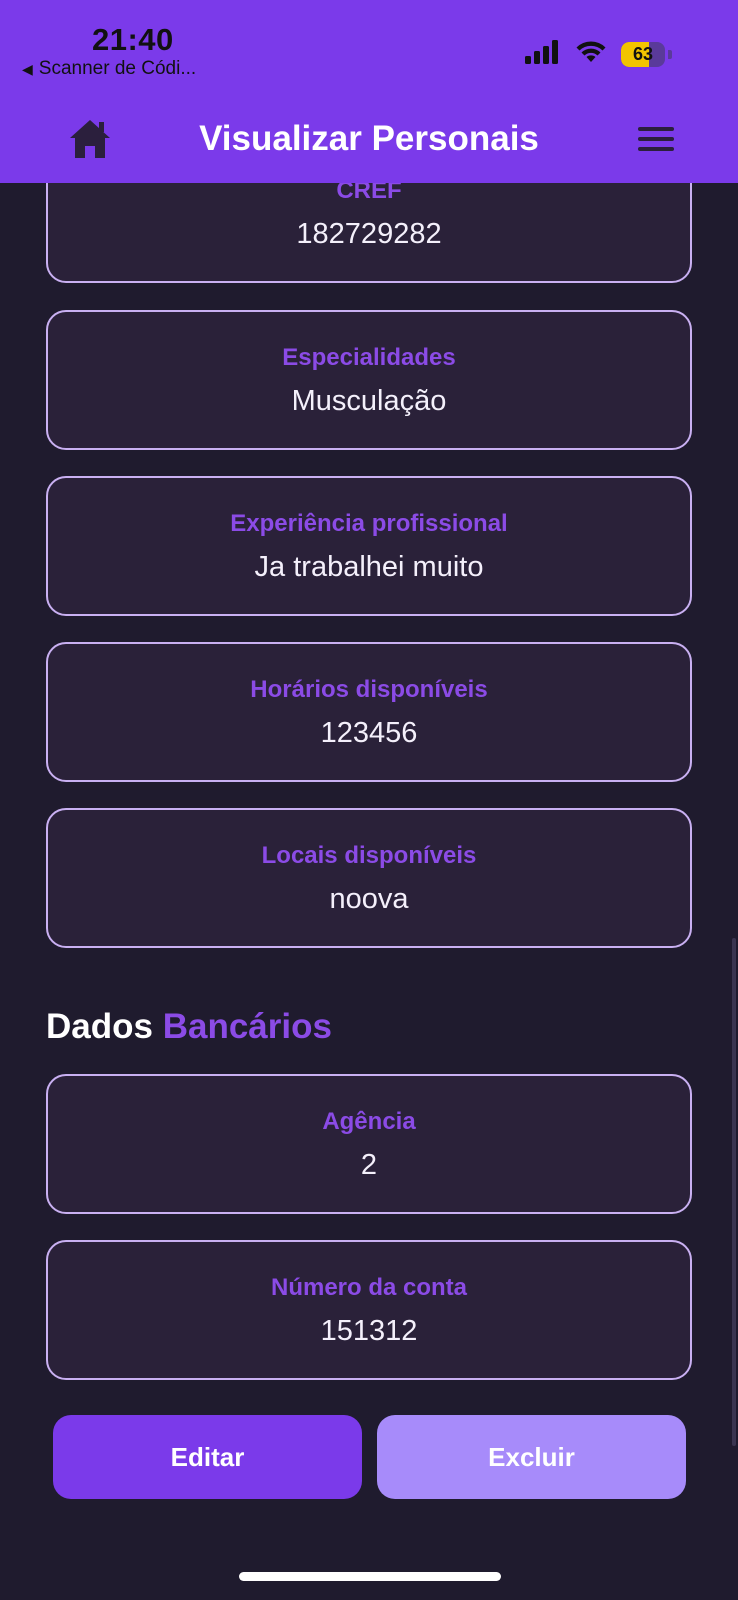  What do you see at coordinates (99, 1026) in the screenshot?
I see `heading-part-1: Dados` at bounding box center [99, 1026].